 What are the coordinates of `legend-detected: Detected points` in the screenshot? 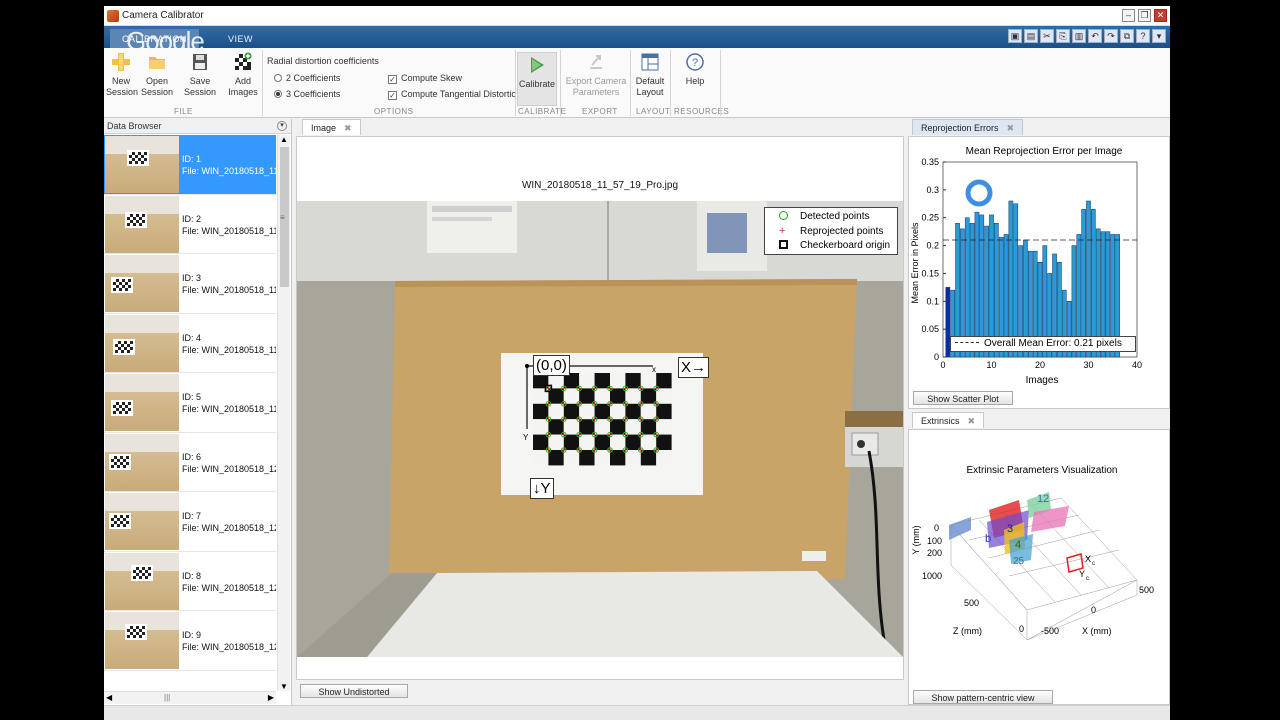 It's located at (833, 217).